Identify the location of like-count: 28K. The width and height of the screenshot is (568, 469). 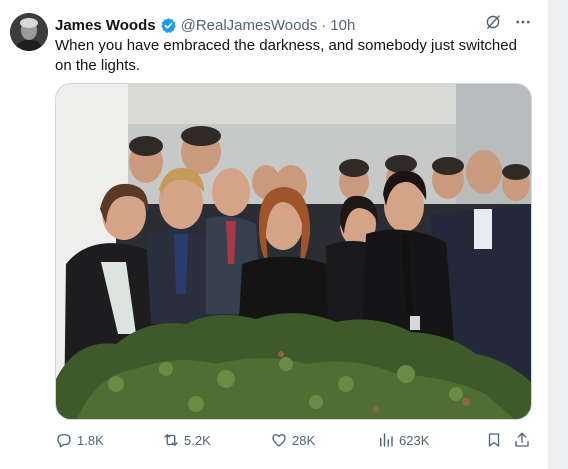
(304, 440).